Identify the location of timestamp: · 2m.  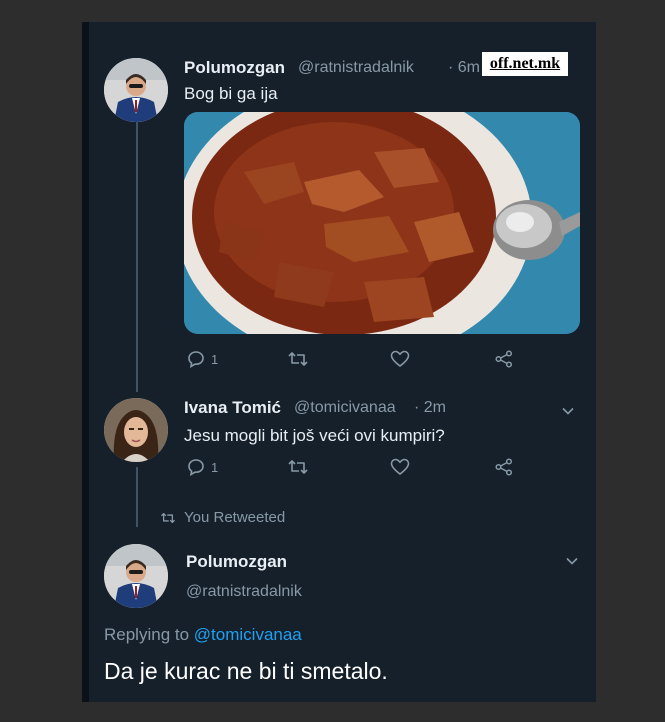
(430, 408).